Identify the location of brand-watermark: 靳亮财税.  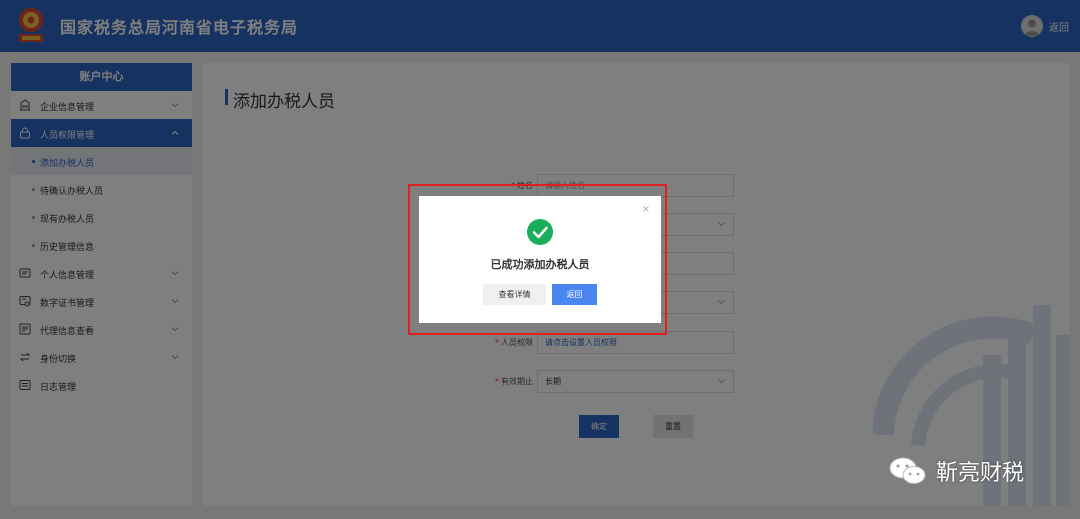
(956, 471).